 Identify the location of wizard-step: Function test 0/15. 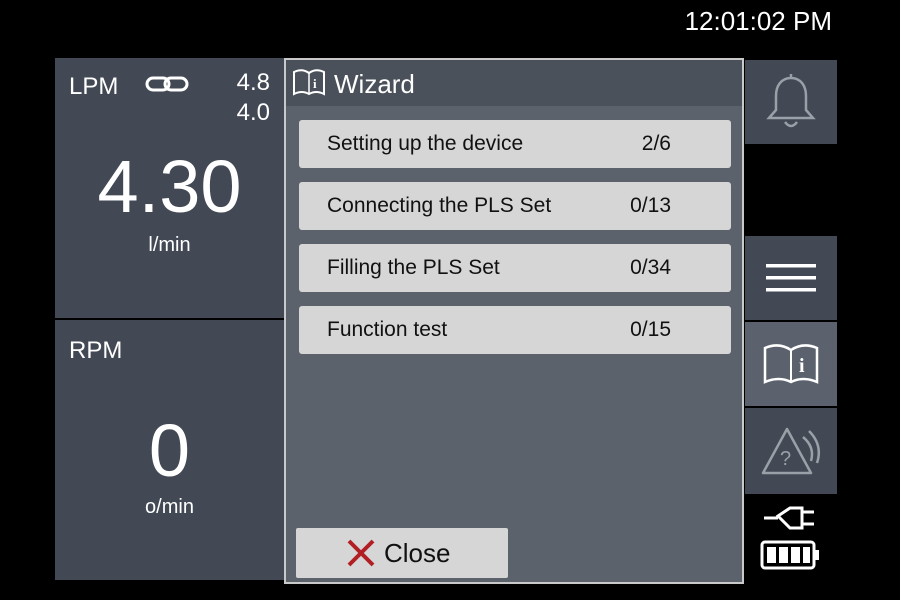
(515, 330).